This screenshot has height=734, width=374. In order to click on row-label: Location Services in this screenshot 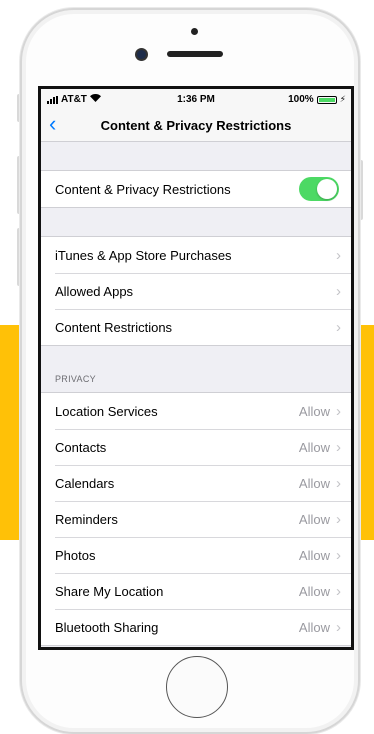, I will do `click(106, 411)`.